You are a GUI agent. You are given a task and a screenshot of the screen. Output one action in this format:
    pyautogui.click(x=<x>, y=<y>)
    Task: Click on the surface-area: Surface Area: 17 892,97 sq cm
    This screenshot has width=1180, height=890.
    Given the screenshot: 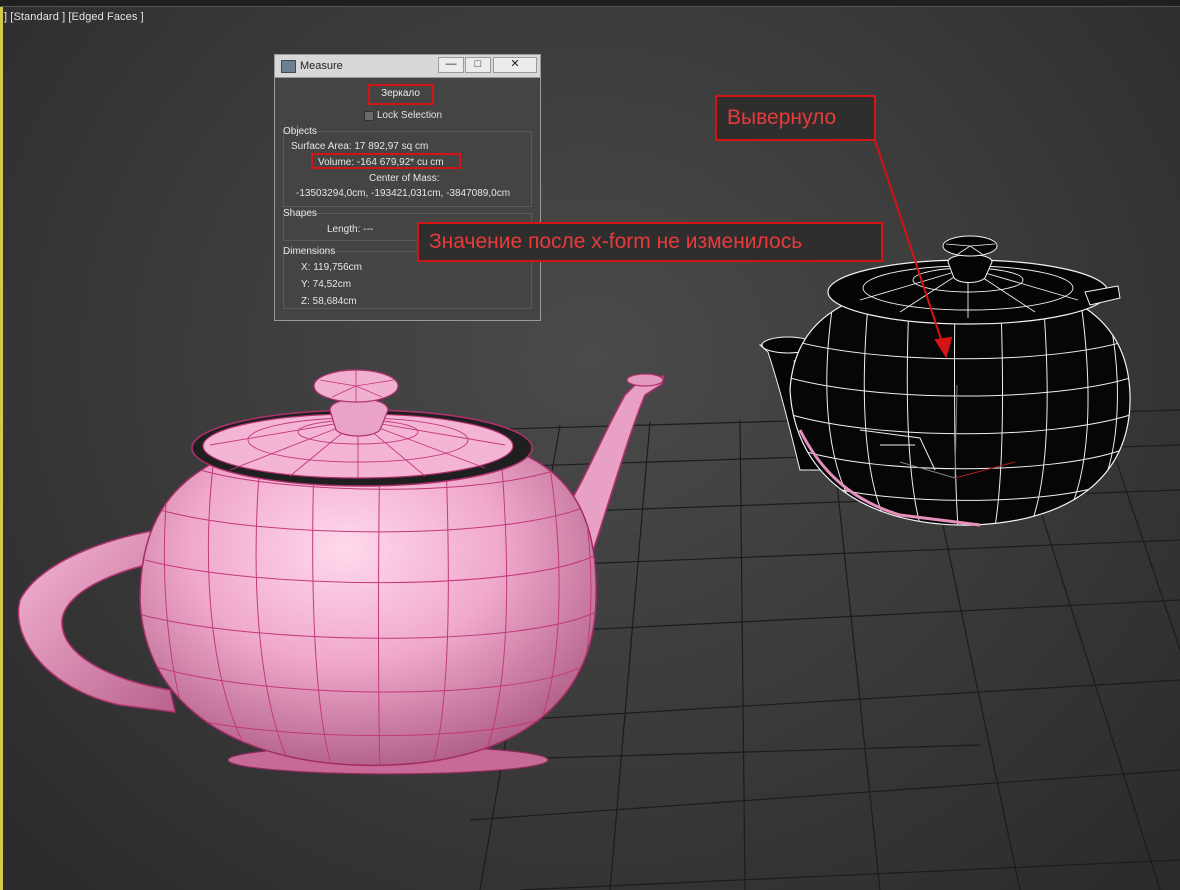 What is the action you would take?
    pyautogui.click(x=360, y=146)
    